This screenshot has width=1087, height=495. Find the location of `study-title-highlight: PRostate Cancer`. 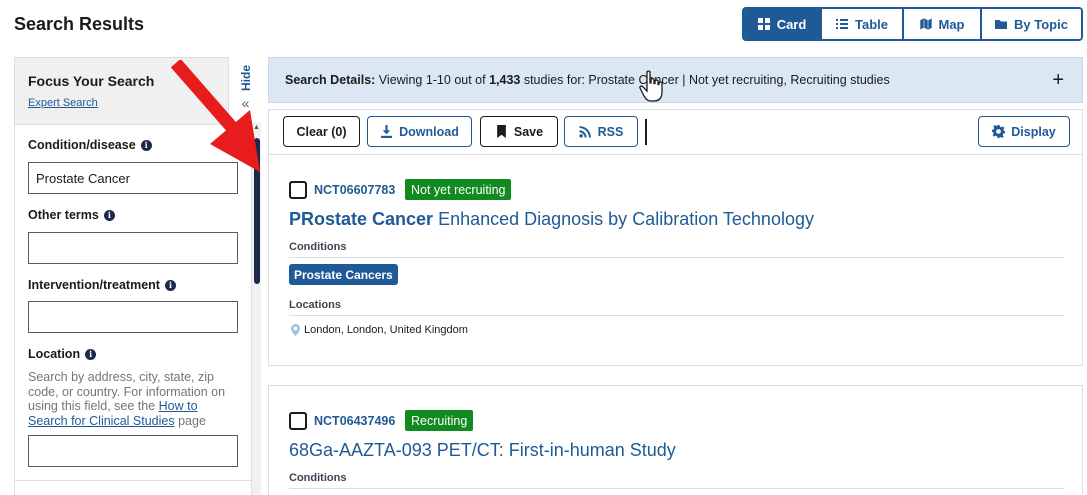

study-title-highlight: PRostate Cancer is located at coordinates (361, 219).